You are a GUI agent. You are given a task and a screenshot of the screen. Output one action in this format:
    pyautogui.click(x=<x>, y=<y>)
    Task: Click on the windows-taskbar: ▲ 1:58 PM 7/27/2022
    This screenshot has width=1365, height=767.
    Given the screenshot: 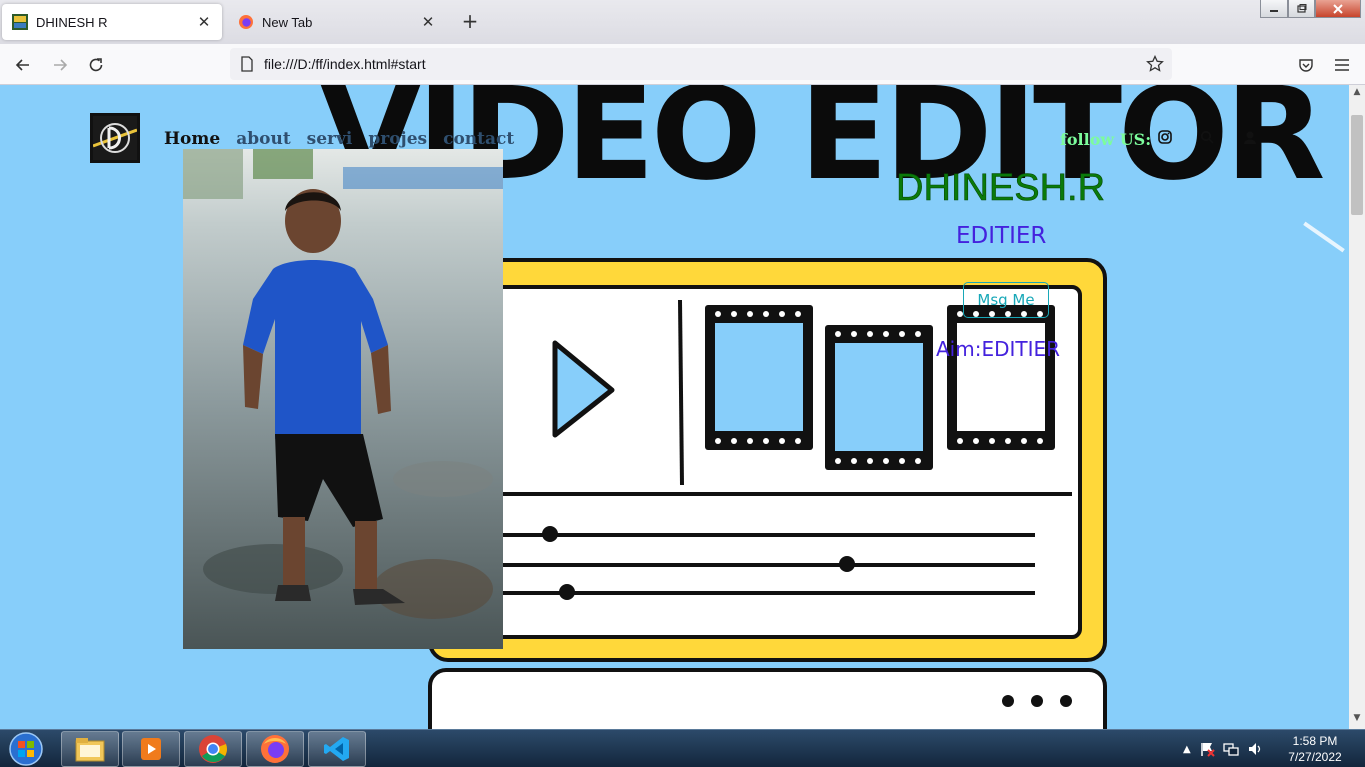 What is the action you would take?
    pyautogui.click(x=682, y=748)
    